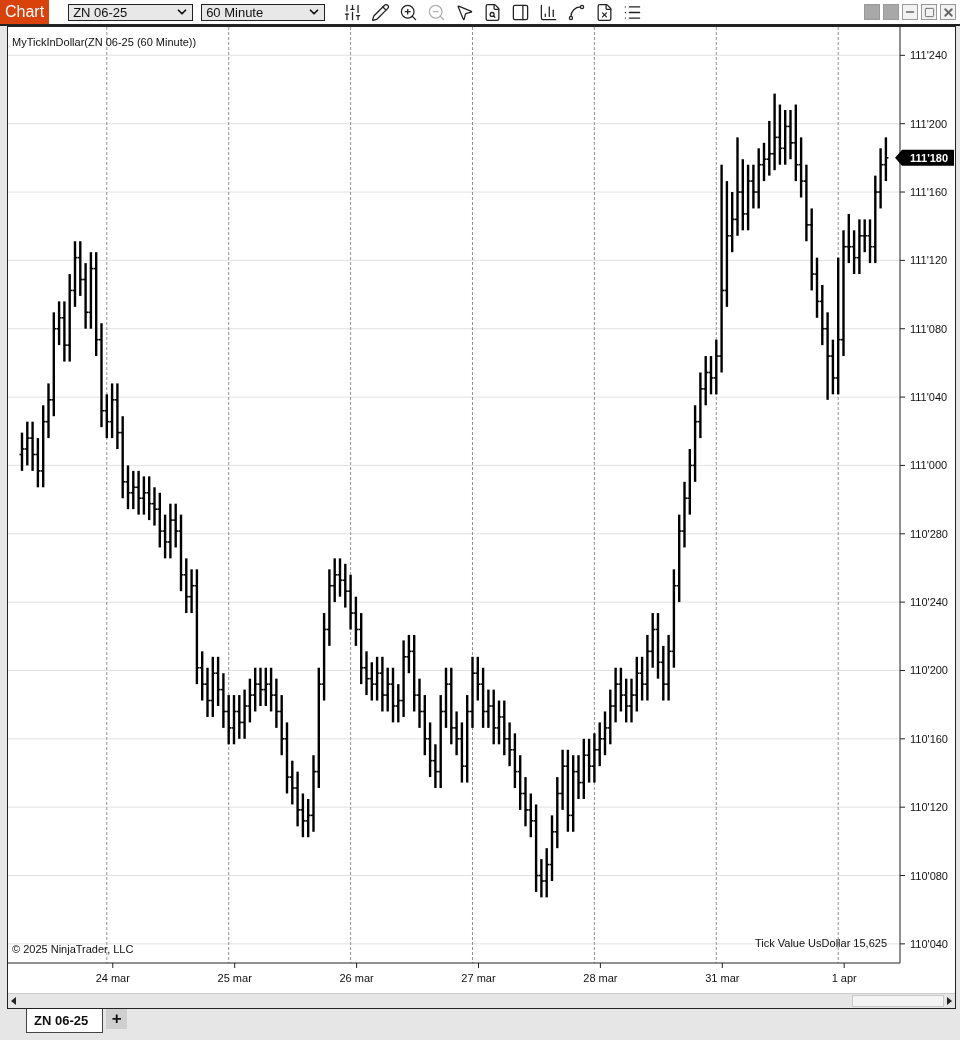 The width and height of the screenshot is (960, 1040). What do you see at coordinates (356, 978) in the screenshot?
I see `axis-label: 26 mar` at bounding box center [356, 978].